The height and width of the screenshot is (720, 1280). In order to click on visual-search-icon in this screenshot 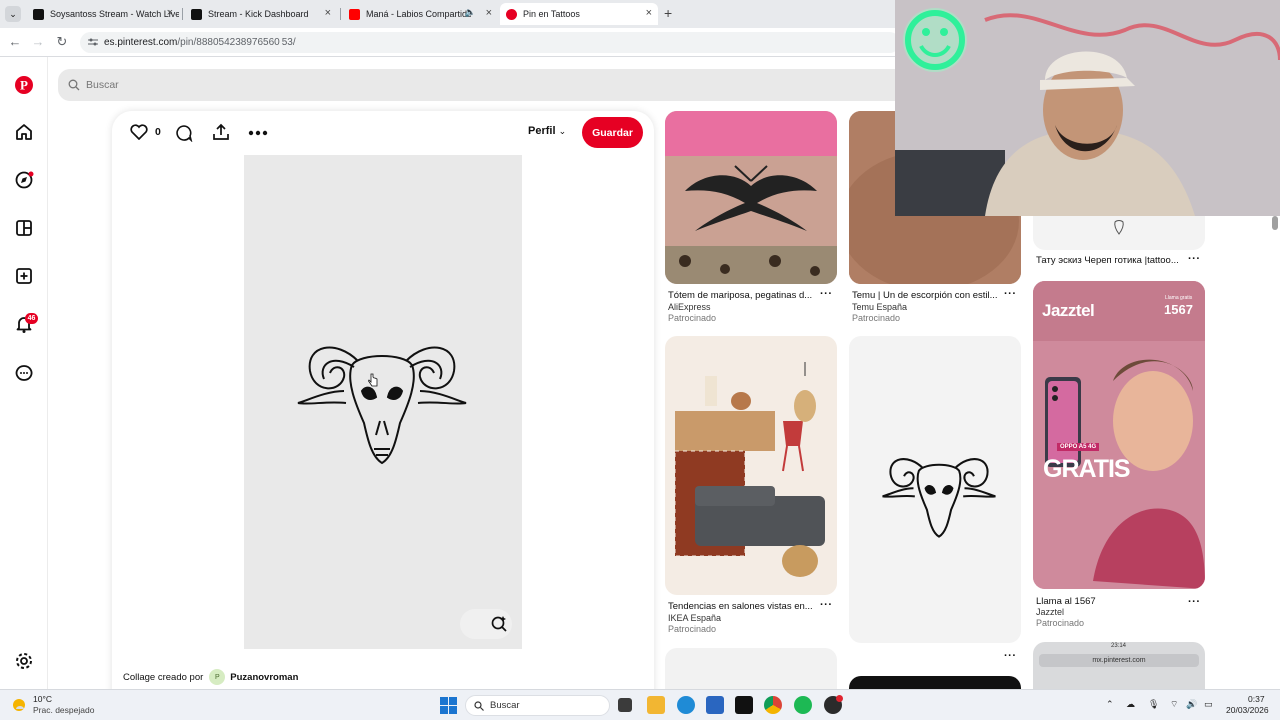, I will do `click(499, 624)`.